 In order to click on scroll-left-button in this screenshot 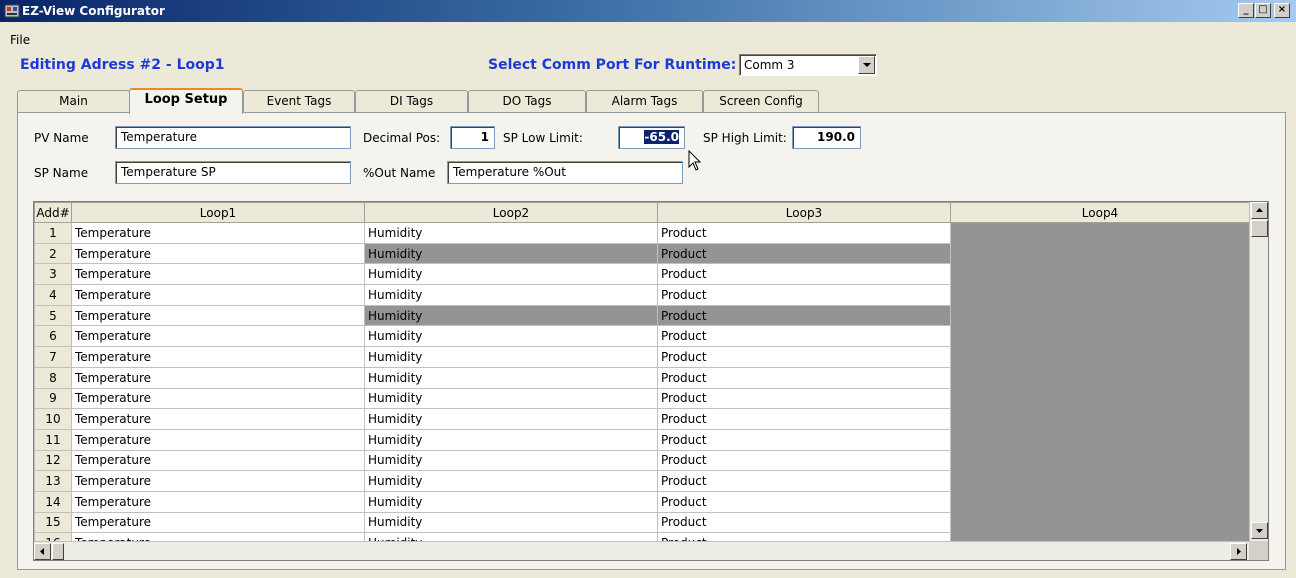, I will do `click(42, 551)`.